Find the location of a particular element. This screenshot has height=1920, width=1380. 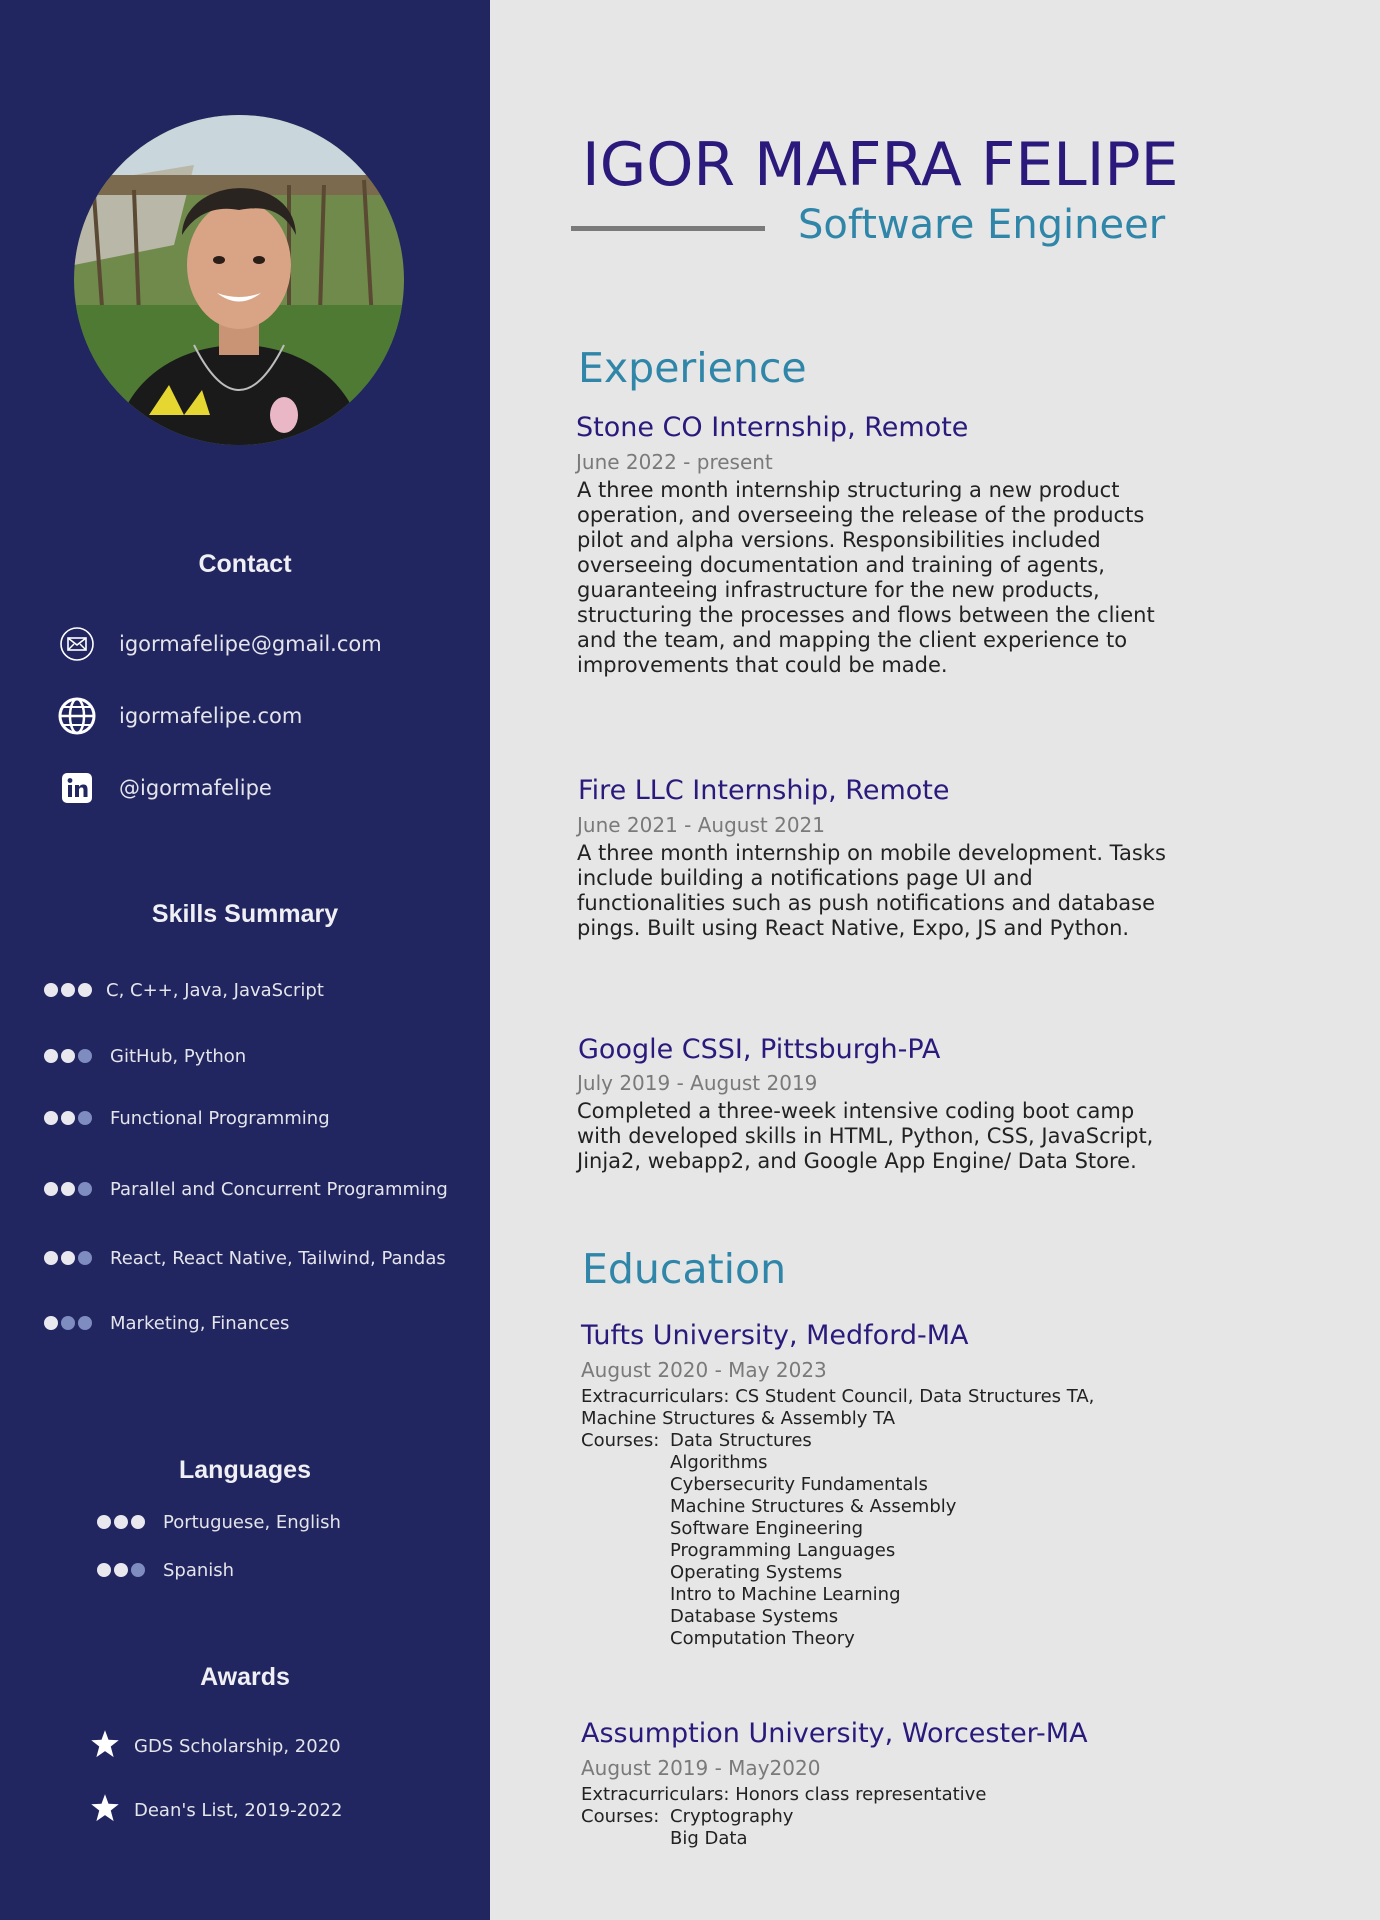

course-item: Intro to Machine Learning is located at coordinates (785, 1594).